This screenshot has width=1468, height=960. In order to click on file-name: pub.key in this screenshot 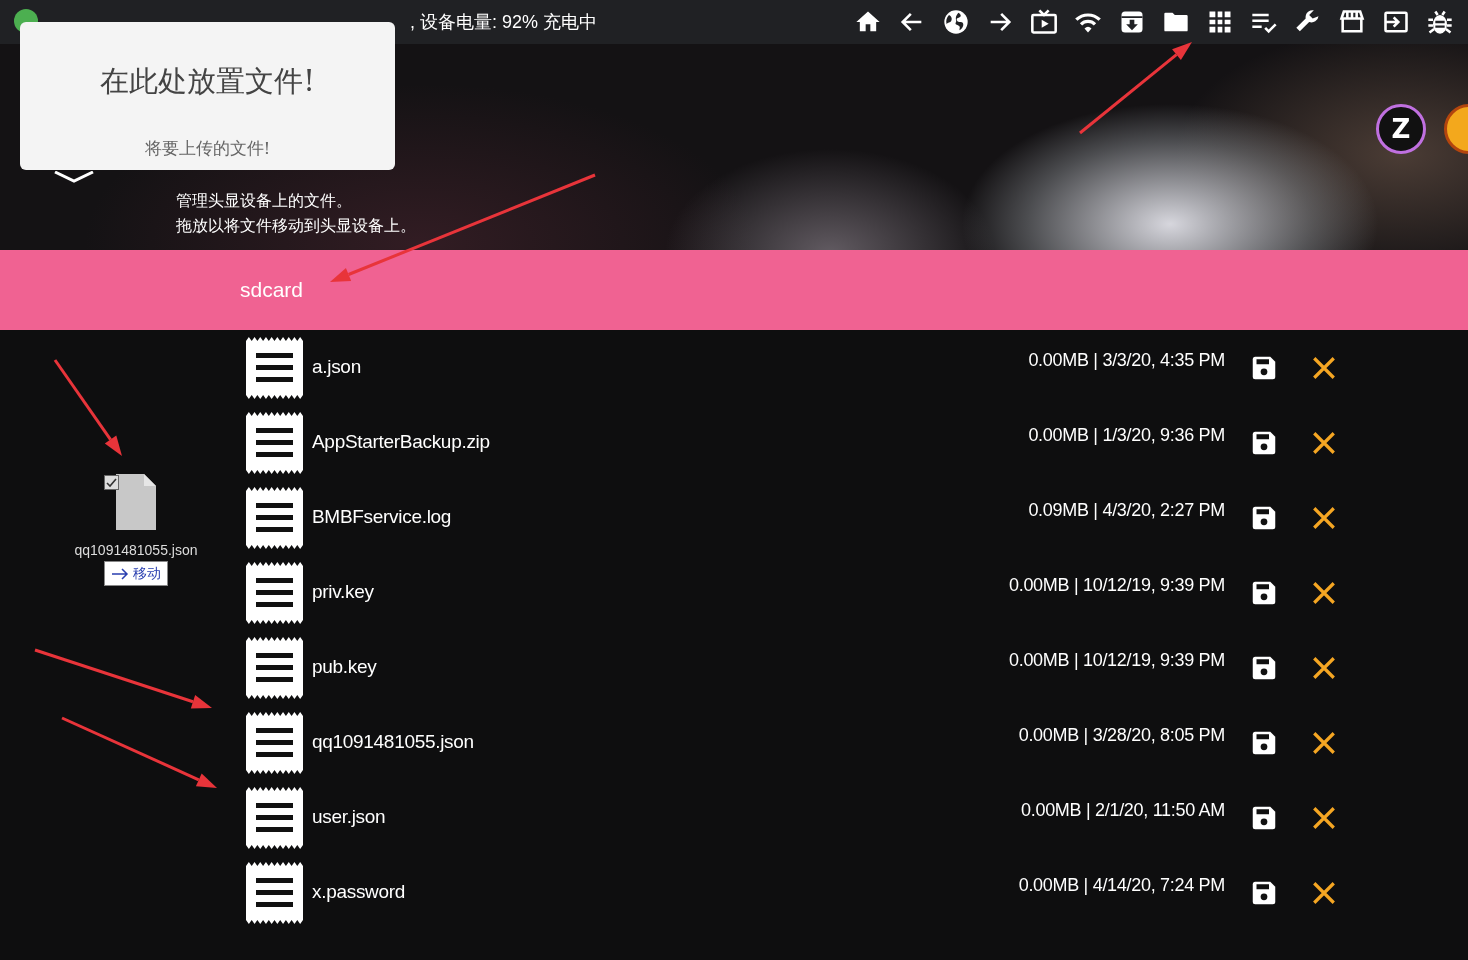, I will do `click(344, 667)`.